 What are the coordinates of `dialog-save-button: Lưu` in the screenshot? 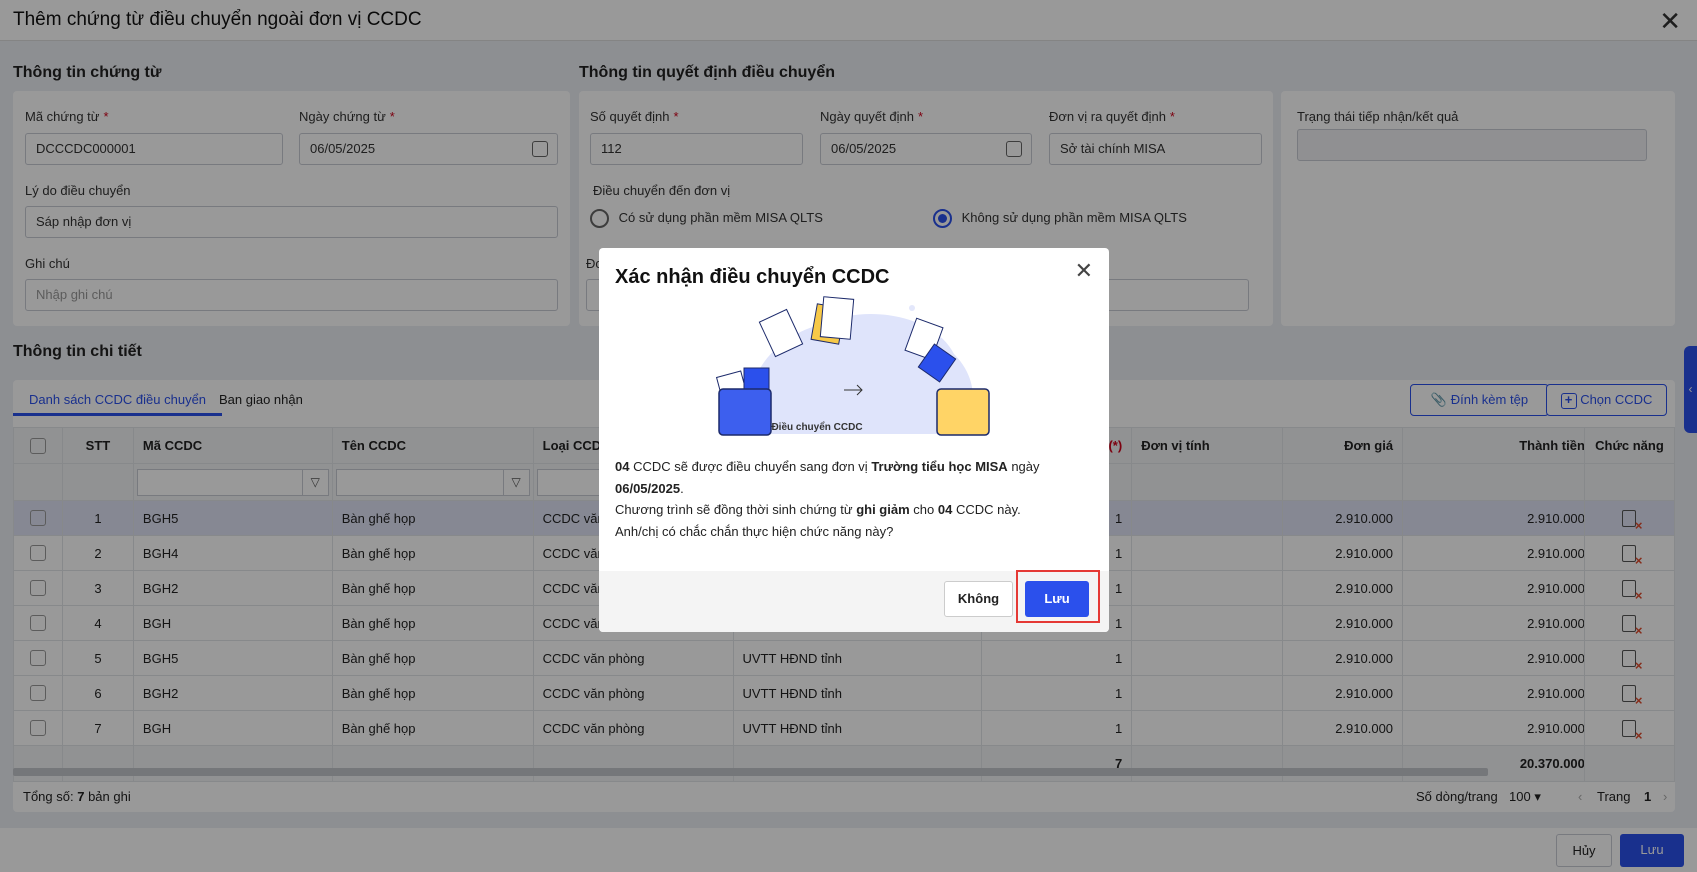 It's located at (1057, 599).